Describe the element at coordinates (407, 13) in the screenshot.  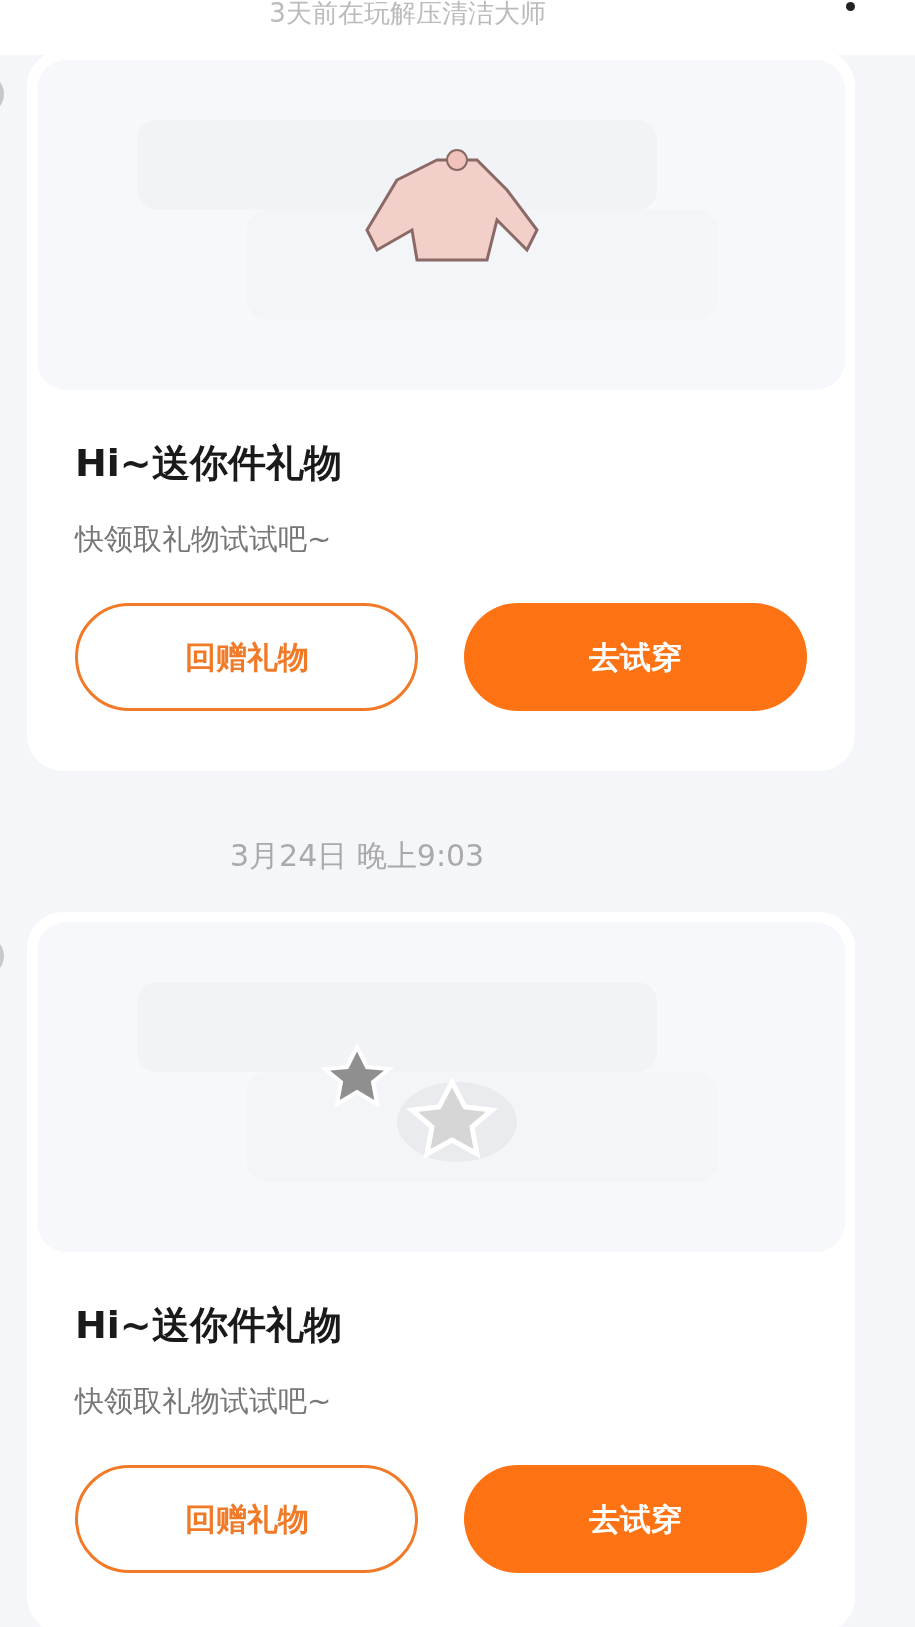
I see `status-subtitle: 3天前在玩解压清洁大师` at that location.